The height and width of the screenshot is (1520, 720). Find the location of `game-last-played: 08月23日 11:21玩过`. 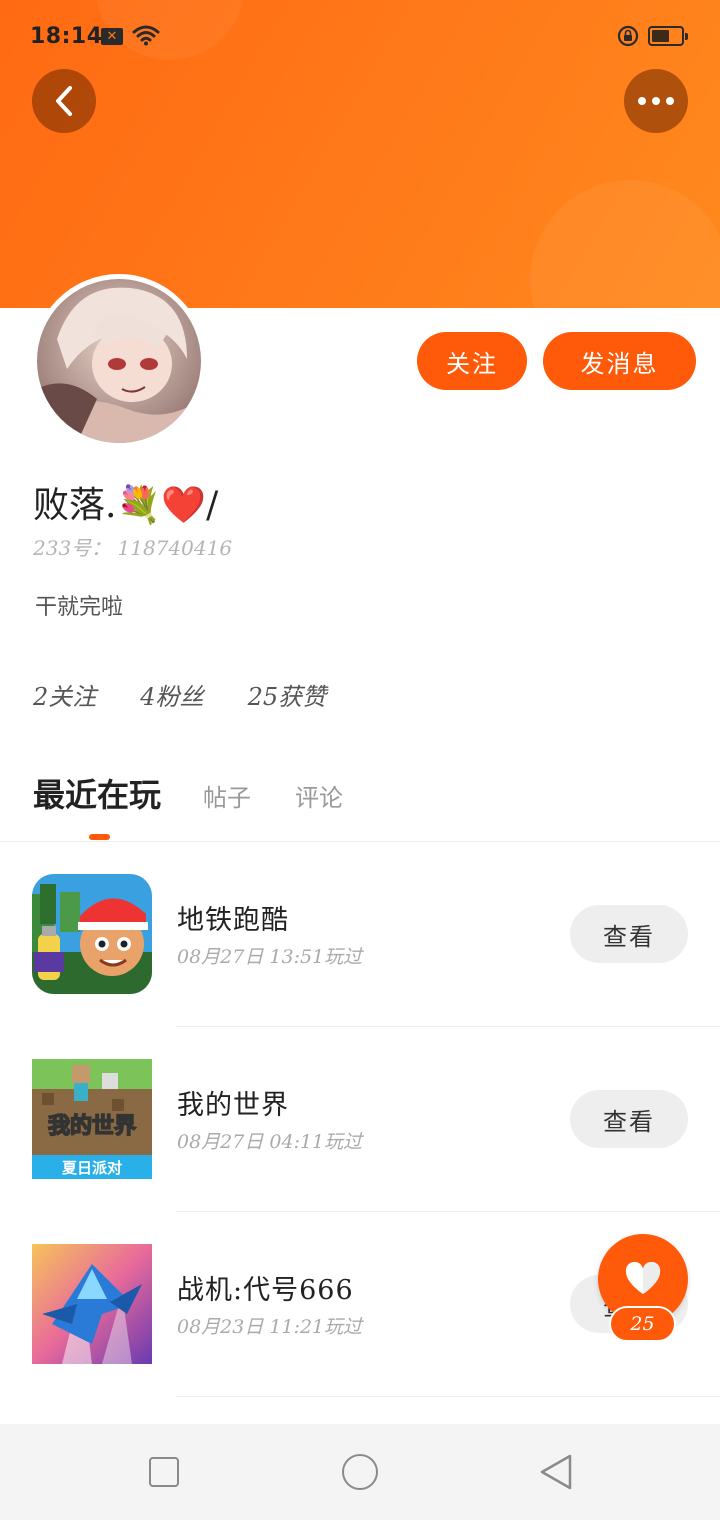

game-last-played: 08月23日 11:21玩过 is located at coordinates (270, 1327).